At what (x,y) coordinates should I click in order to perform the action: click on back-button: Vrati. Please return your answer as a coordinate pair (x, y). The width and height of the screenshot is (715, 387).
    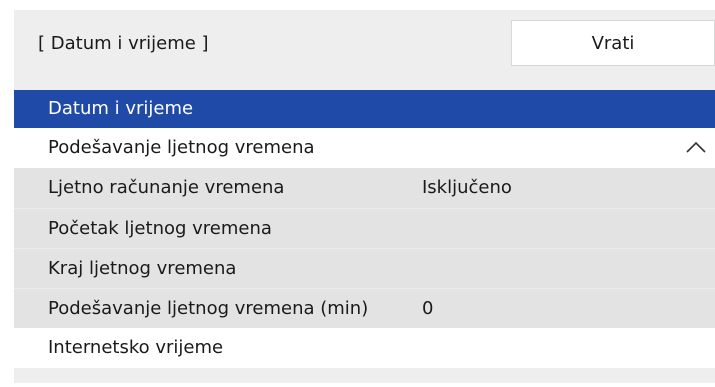
    Looking at the image, I should click on (613, 43).